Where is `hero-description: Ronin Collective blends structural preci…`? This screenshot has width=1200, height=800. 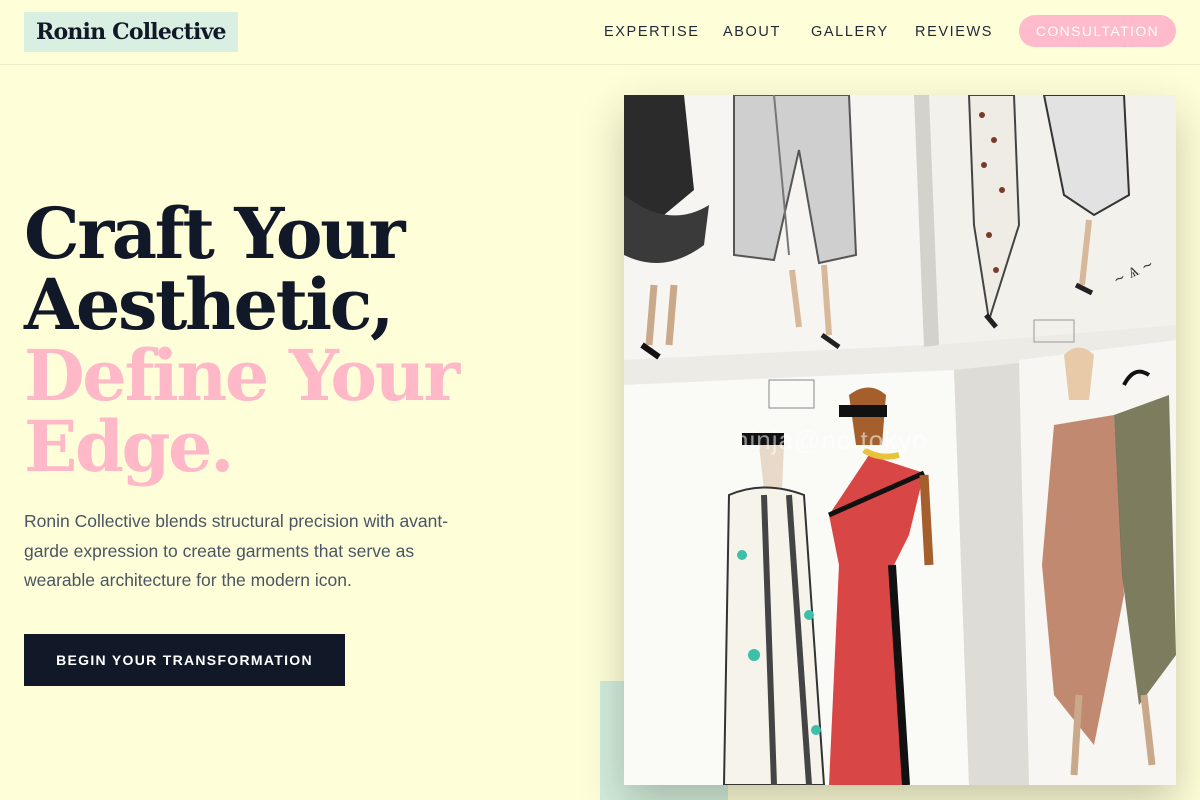 hero-description: Ronin Collective blends structural preci… is located at coordinates (236, 550).